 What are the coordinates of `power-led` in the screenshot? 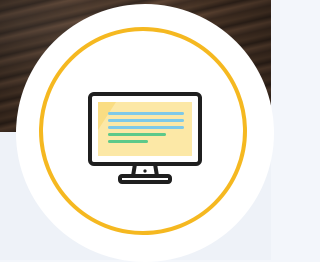 It's located at (145, 171).